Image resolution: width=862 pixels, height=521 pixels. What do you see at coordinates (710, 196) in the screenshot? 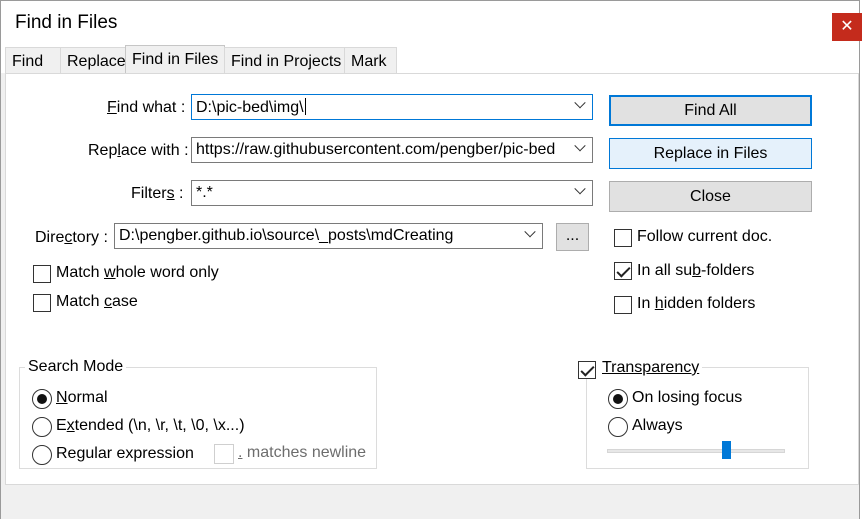
I see `close-button: Close` at bounding box center [710, 196].